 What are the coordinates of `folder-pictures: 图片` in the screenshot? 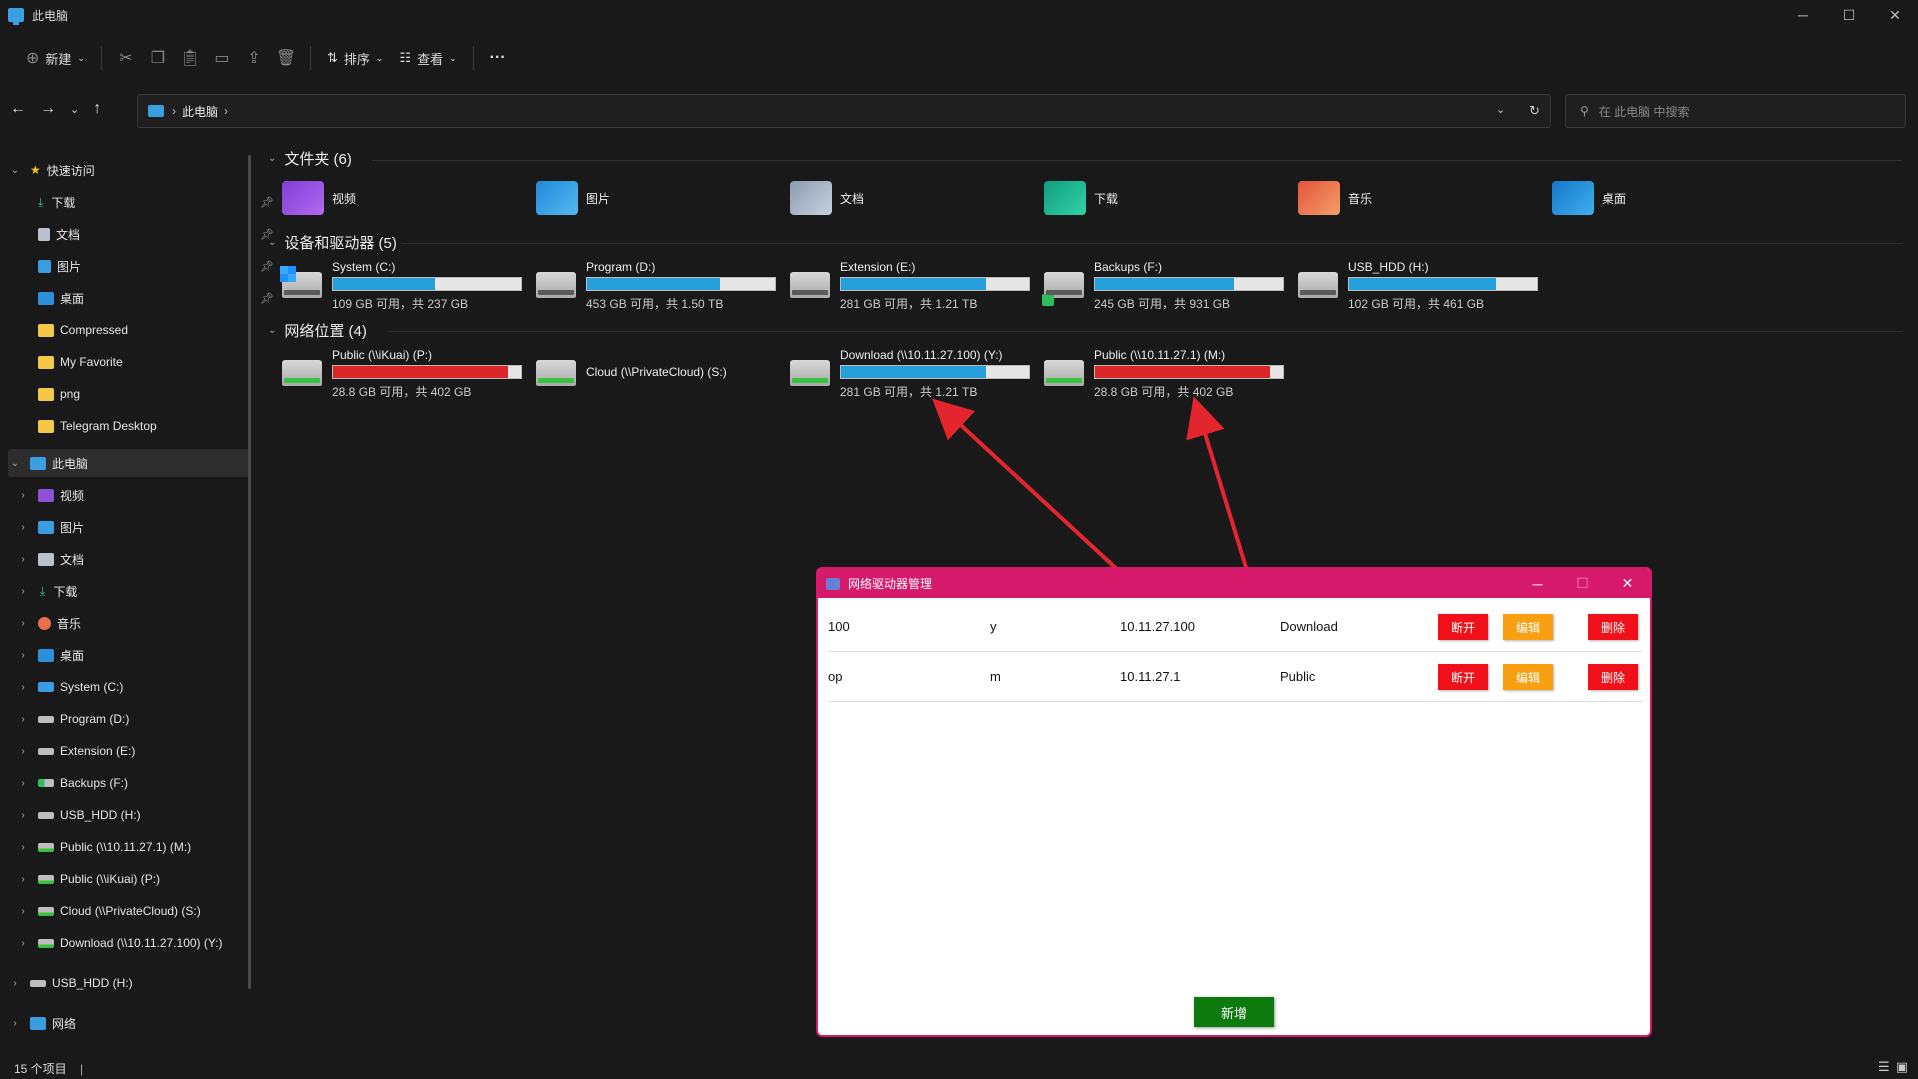 It's located at (661, 198).